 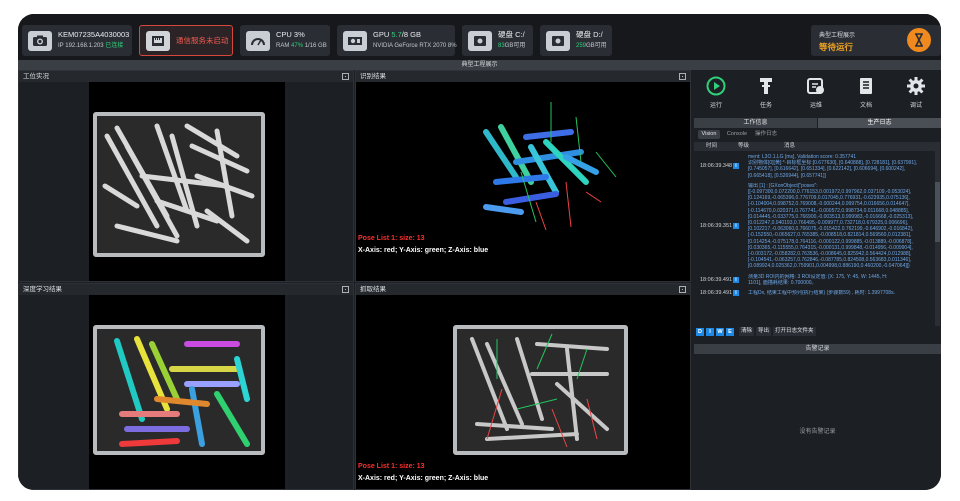 What do you see at coordinates (764, 331) in the screenshot?
I see `export-button: 导出` at bounding box center [764, 331].